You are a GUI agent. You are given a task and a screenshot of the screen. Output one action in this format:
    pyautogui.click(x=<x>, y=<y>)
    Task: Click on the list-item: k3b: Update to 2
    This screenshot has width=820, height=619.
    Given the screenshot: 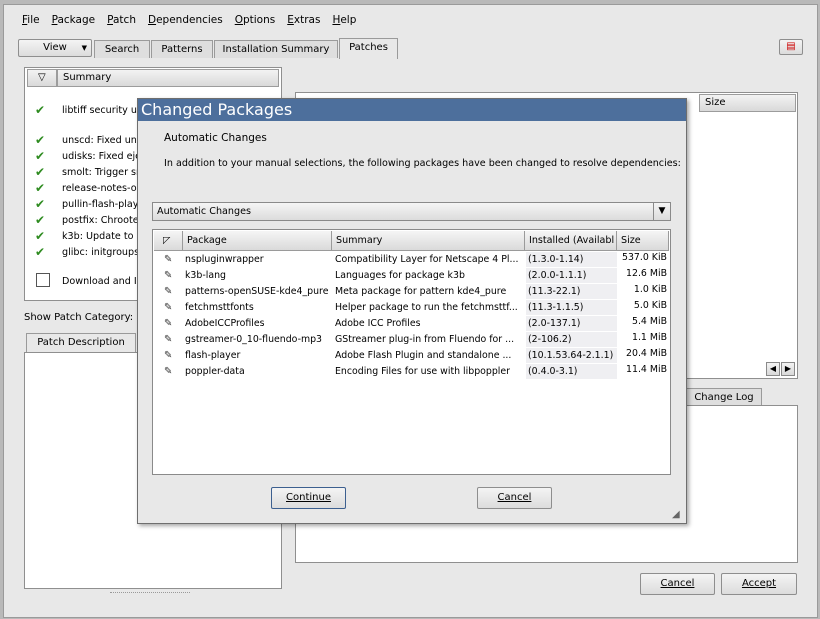 What is the action you would take?
    pyautogui.click(x=100, y=236)
    